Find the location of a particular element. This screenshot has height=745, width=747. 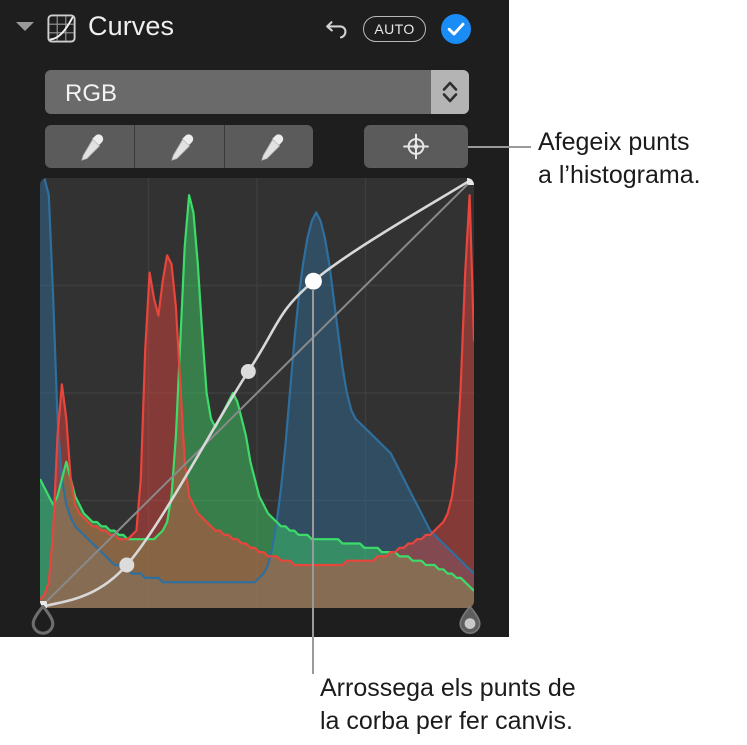

channel-select: RGB is located at coordinates (257, 92).